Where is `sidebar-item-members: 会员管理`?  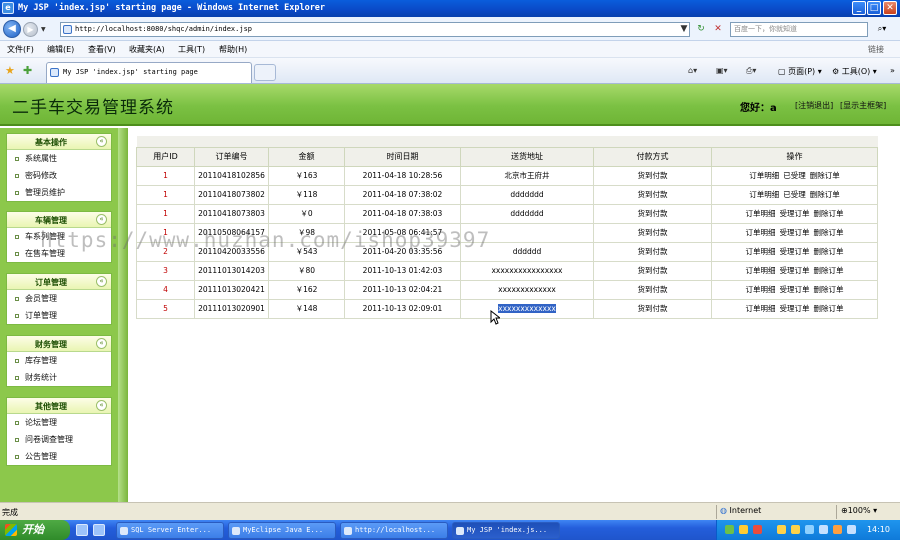 sidebar-item-members: 会员管理 is located at coordinates (59, 298).